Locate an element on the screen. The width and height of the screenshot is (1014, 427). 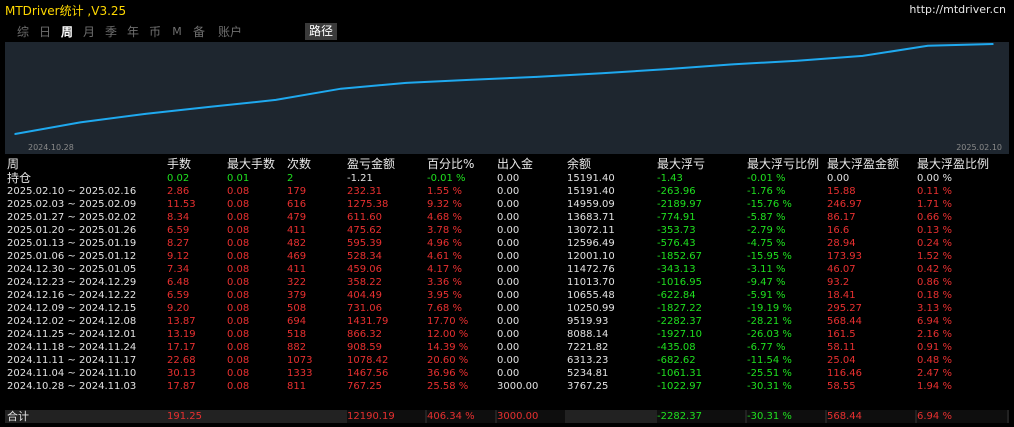
lots-cell: 9.12 is located at coordinates (178, 256).